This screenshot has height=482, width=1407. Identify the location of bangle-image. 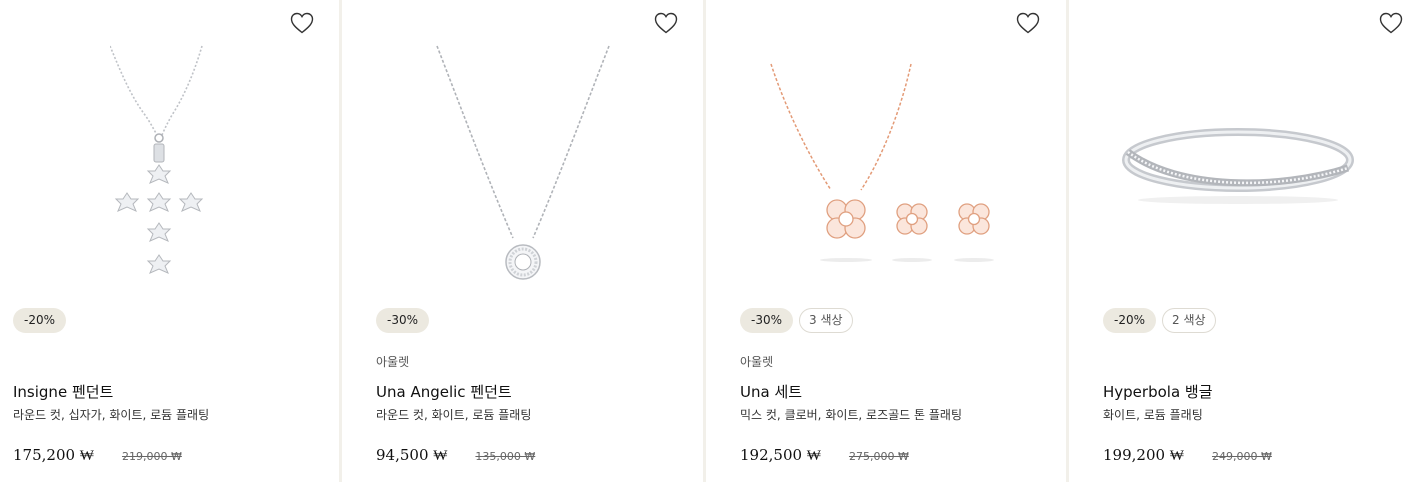
(1238, 166).